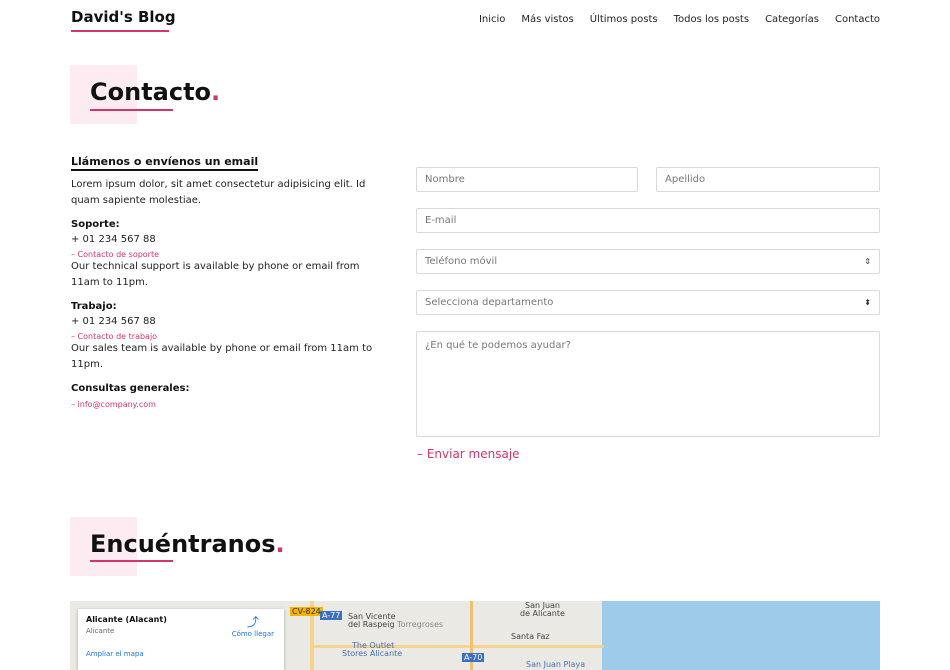 This screenshot has width=950, height=670. I want to click on work-link: – Contacto de trabajo, so click(231, 336).